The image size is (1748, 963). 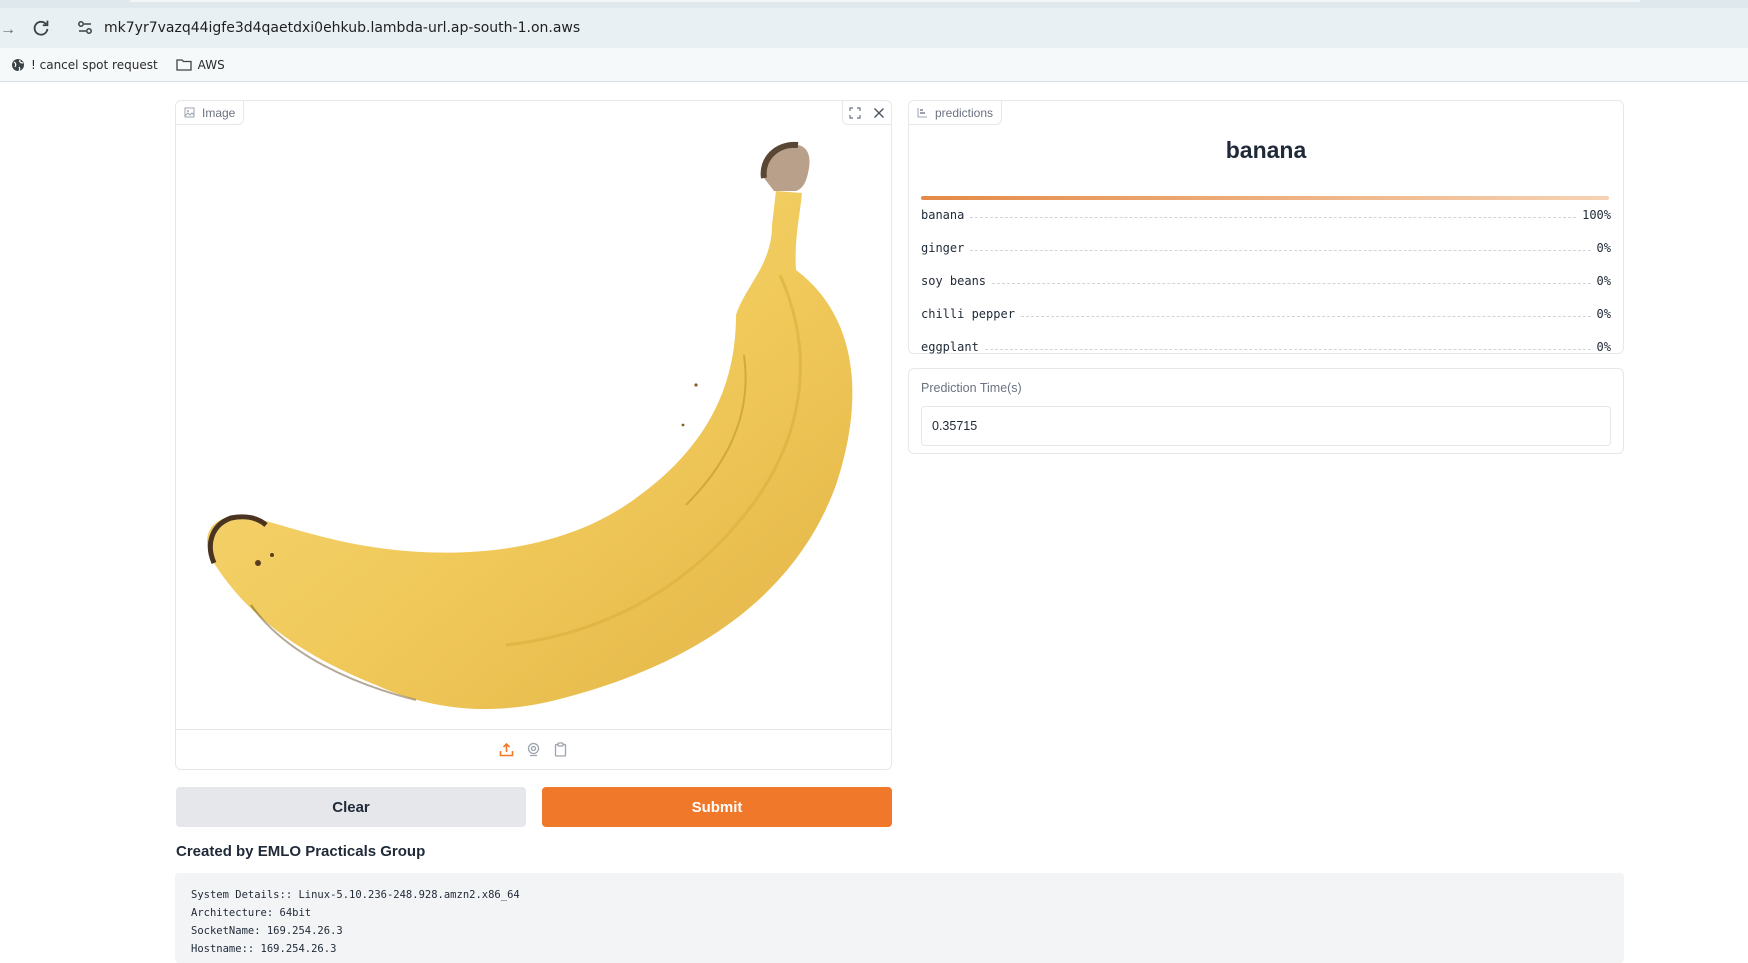 What do you see at coordinates (1596, 215) in the screenshot?
I see `prediction-percent: 100%` at bounding box center [1596, 215].